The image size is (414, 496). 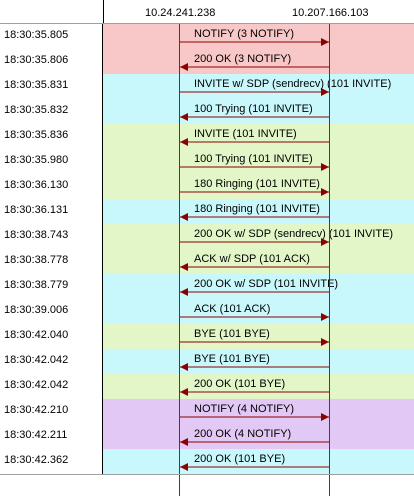 I want to click on message-row: 18:30:36.131 180 Ringing (101 INVITE), so click(x=207, y=211).